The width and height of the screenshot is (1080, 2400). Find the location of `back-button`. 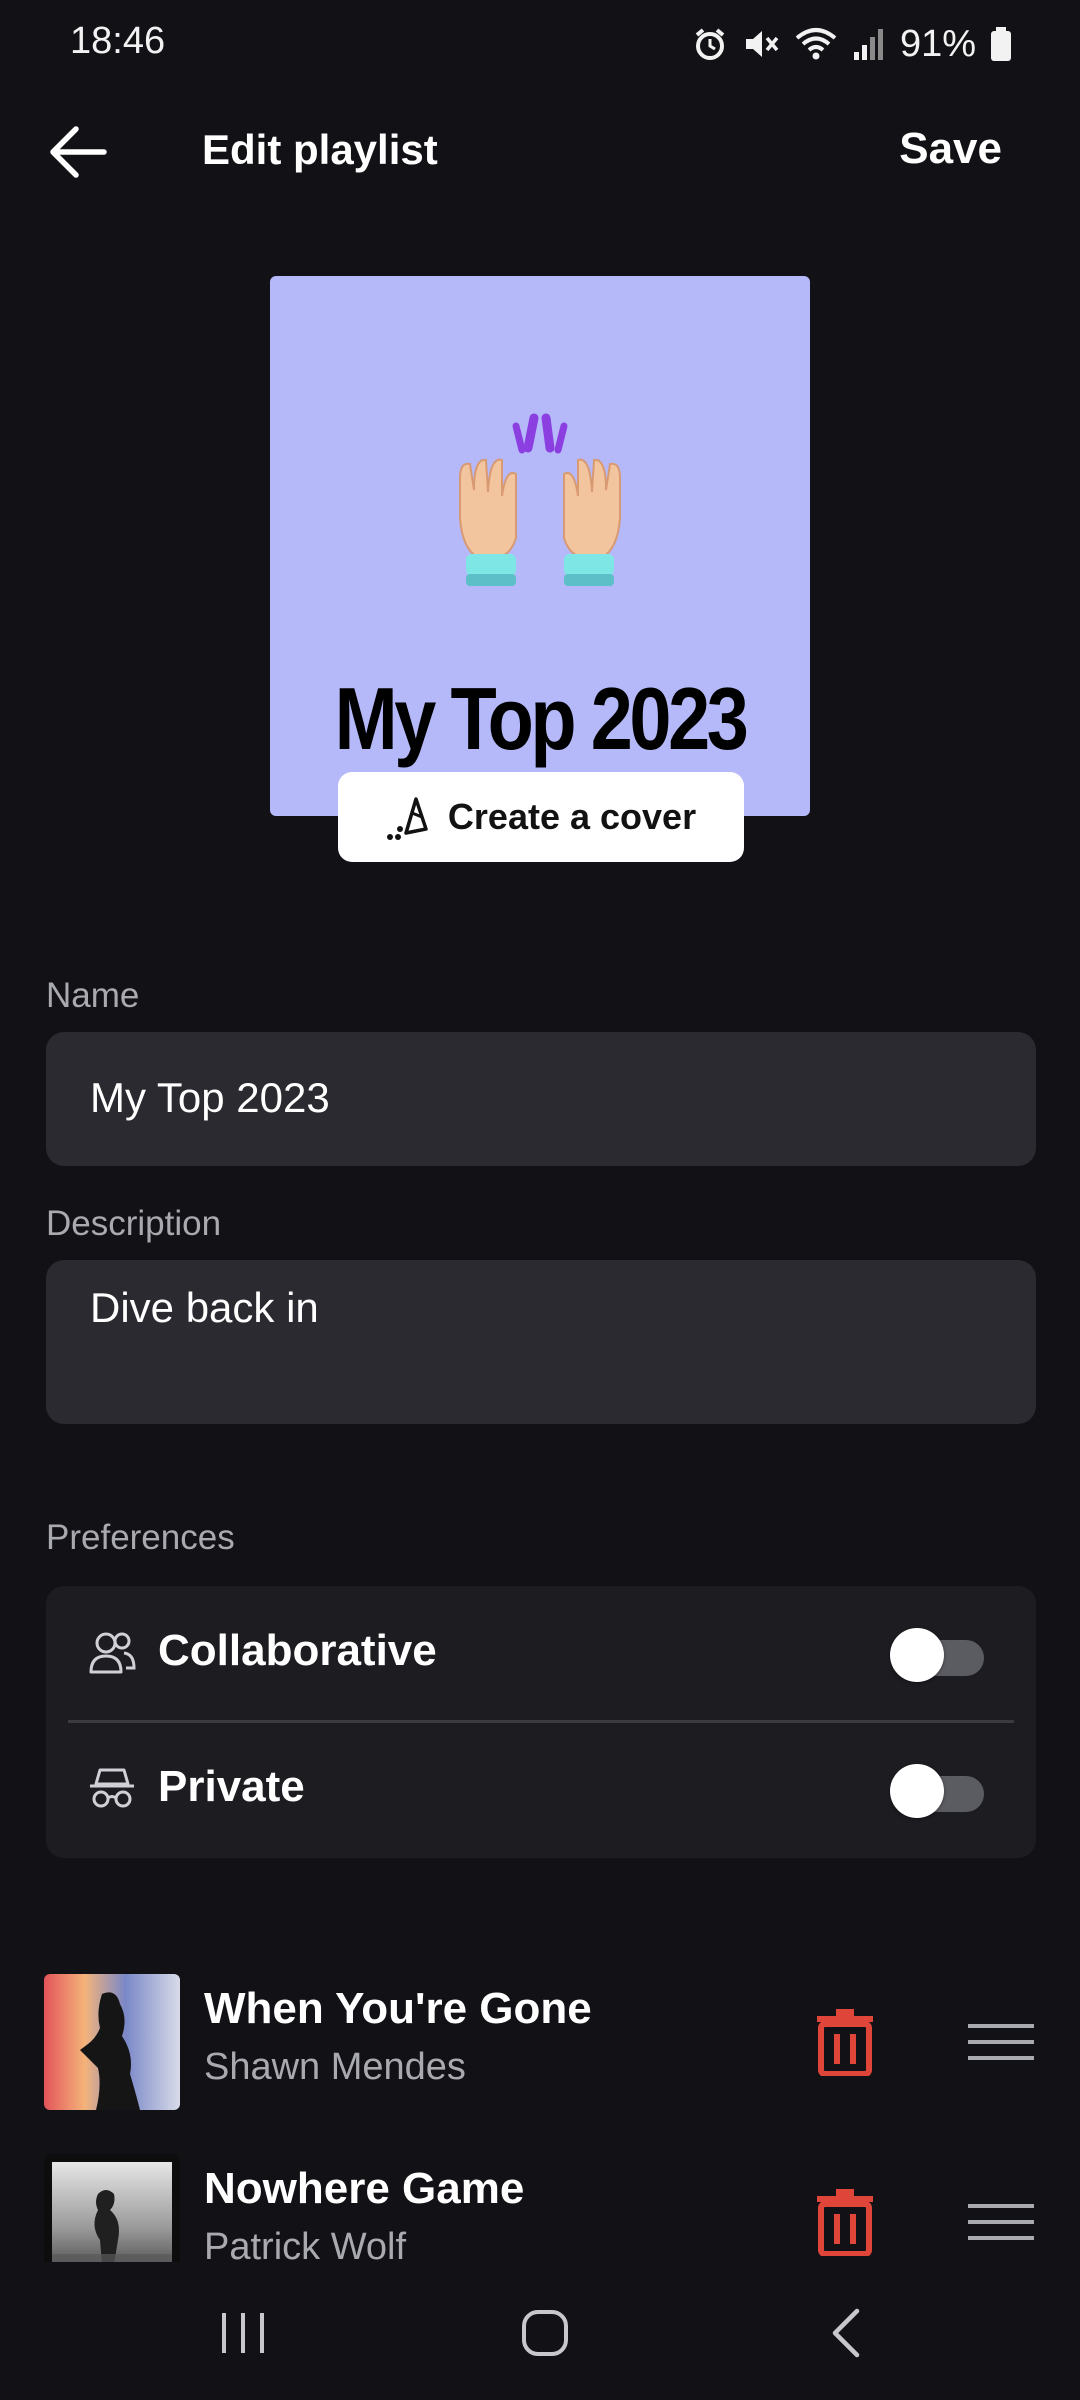

back-button is located at coordinates (78, 152).